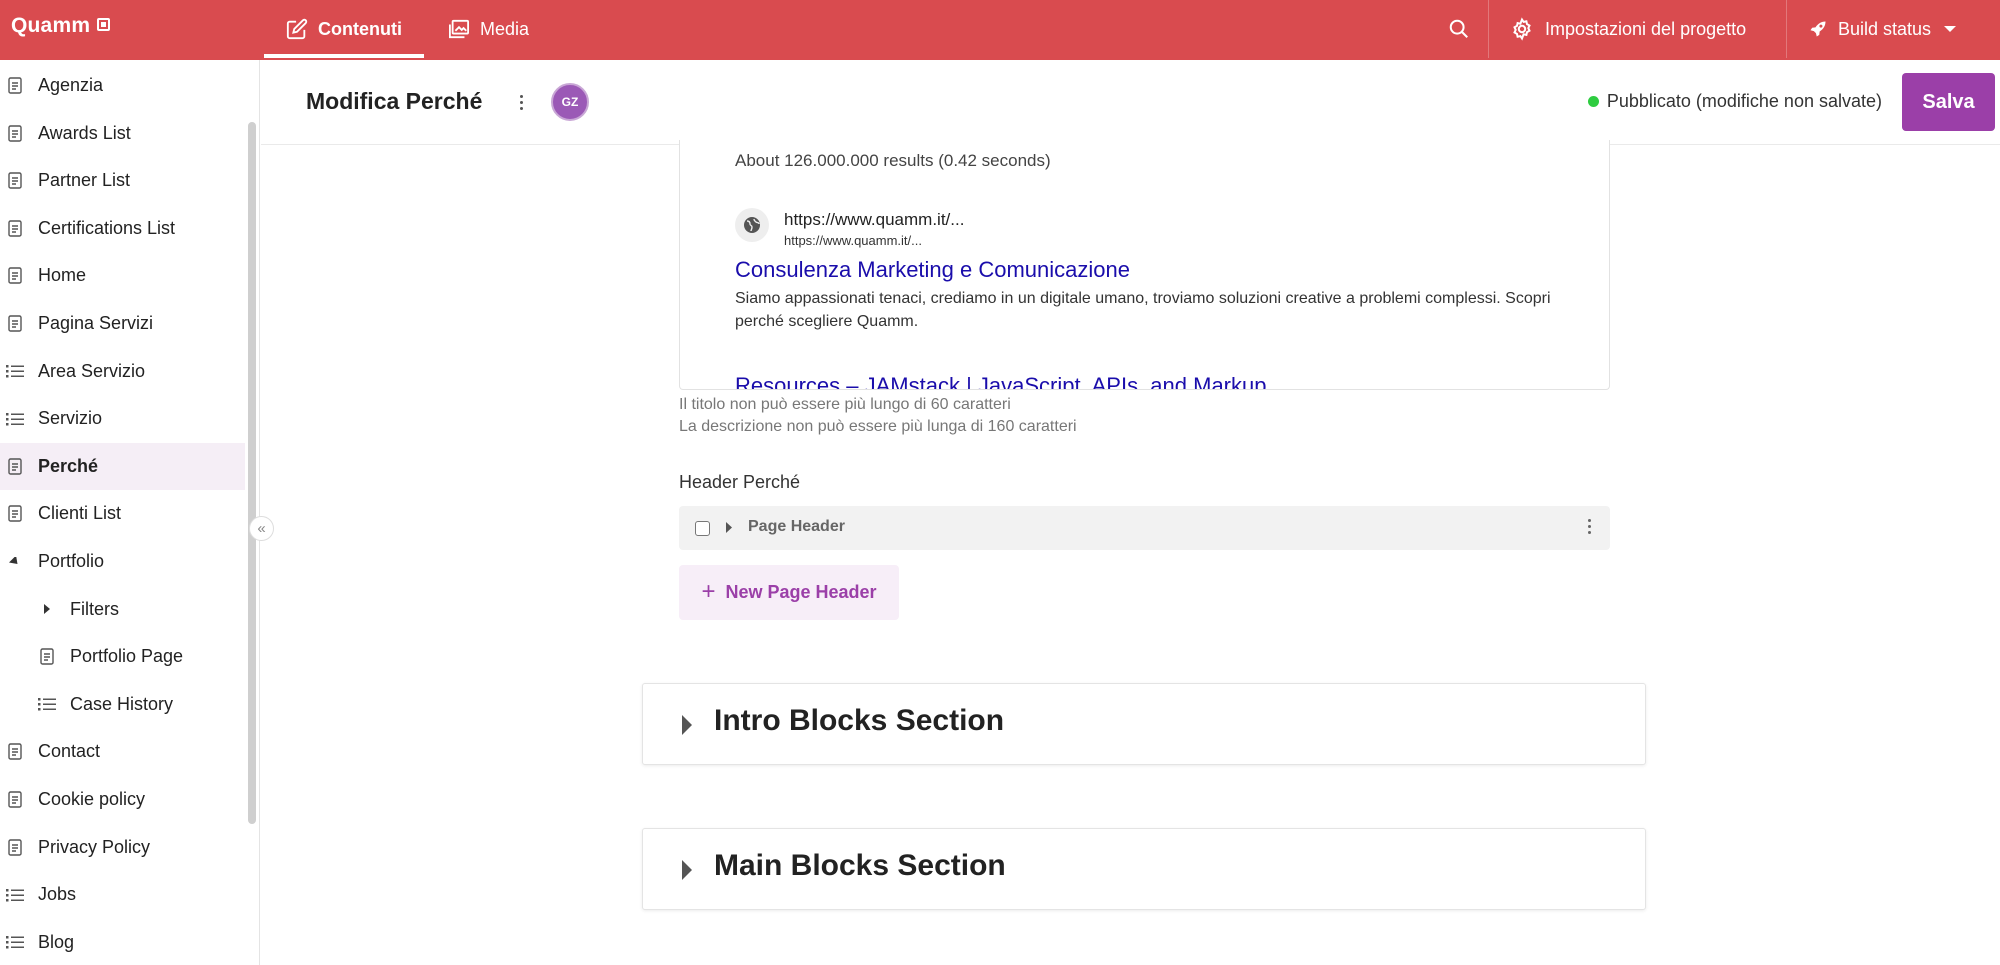 The width and height of the screenshot is (2000, 965). I want to click on sidebar-item-label: Privacy Policy, so click(94, 846).